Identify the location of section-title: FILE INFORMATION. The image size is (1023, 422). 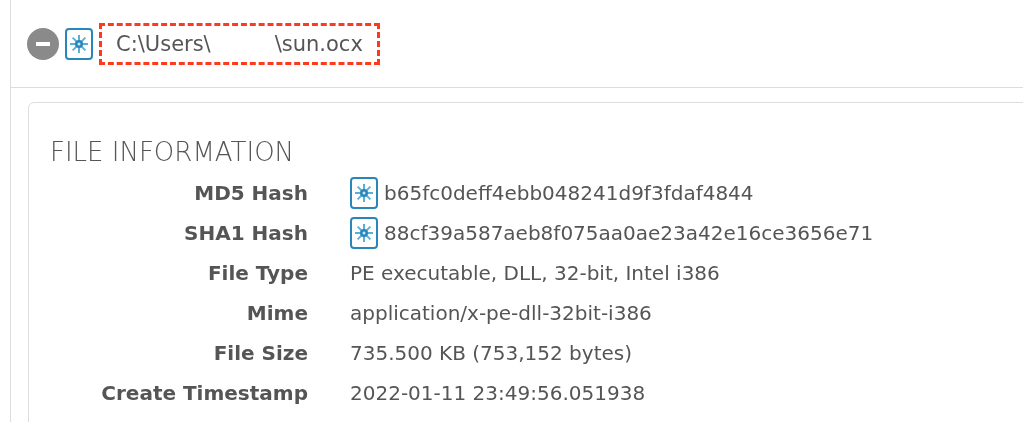
(173, 152).